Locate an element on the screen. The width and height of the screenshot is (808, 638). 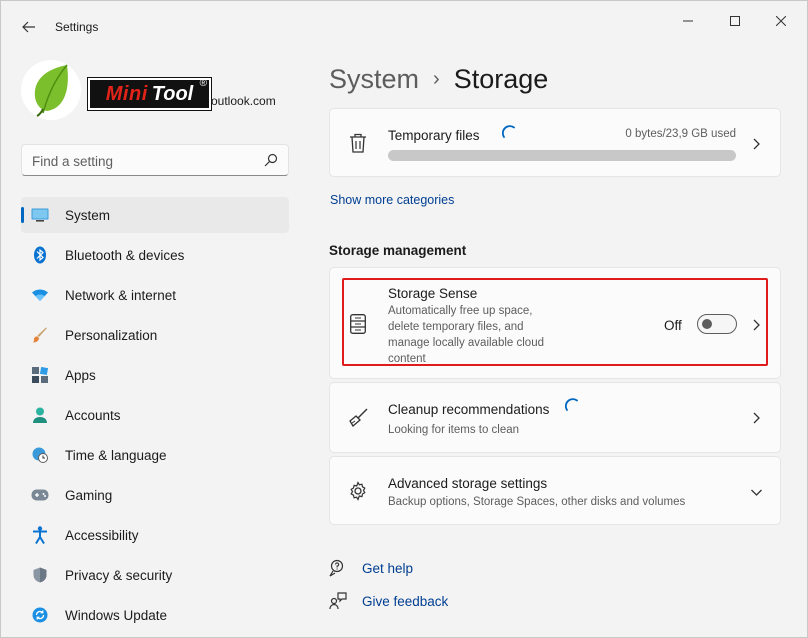
maximize-icon is located at coordinates (735, 21).